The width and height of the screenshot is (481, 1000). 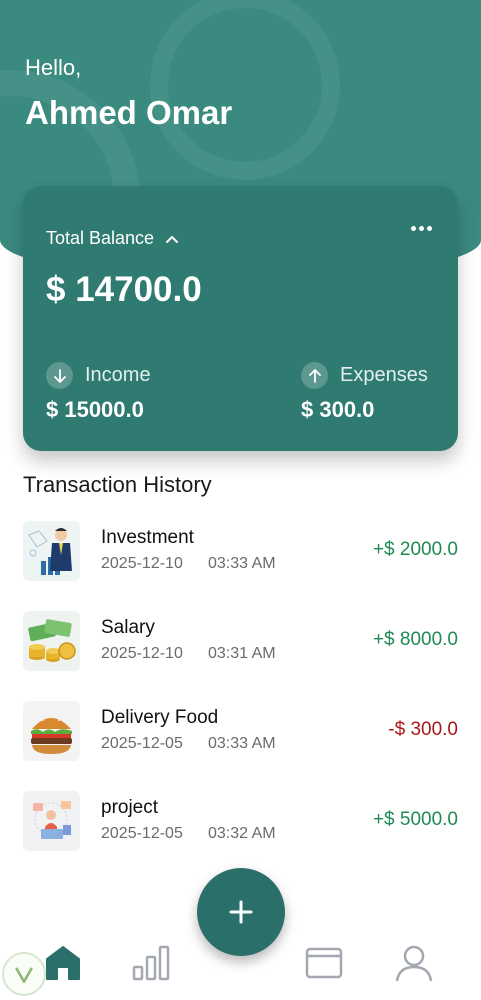 What do you see at coordinates (51, 641) in the screenshot?
I see `salary-icon` at bounding box center [51, 641].